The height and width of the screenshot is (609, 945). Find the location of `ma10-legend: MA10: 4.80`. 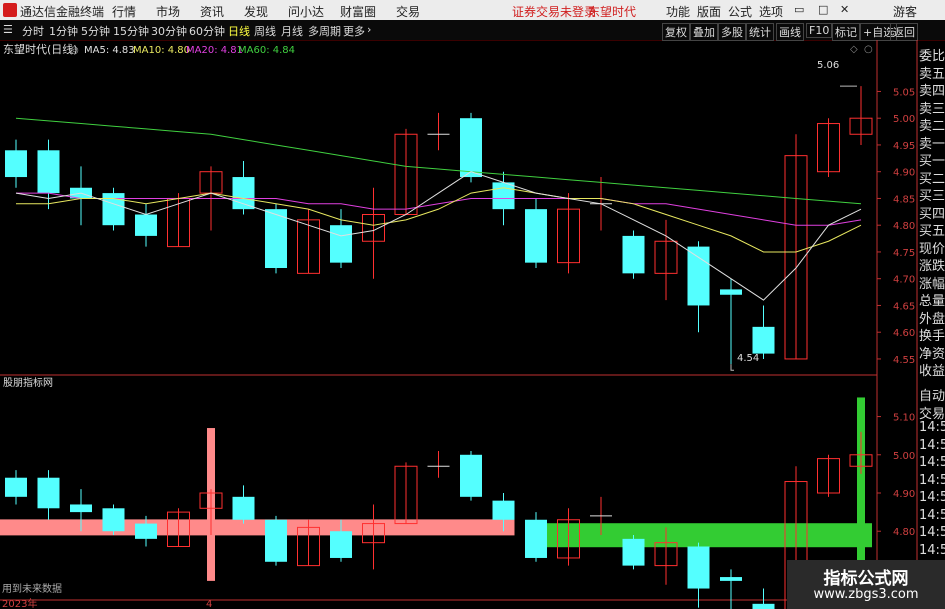

ma10-legend: MA10: 4.80 is located at coordinates (161, 50).